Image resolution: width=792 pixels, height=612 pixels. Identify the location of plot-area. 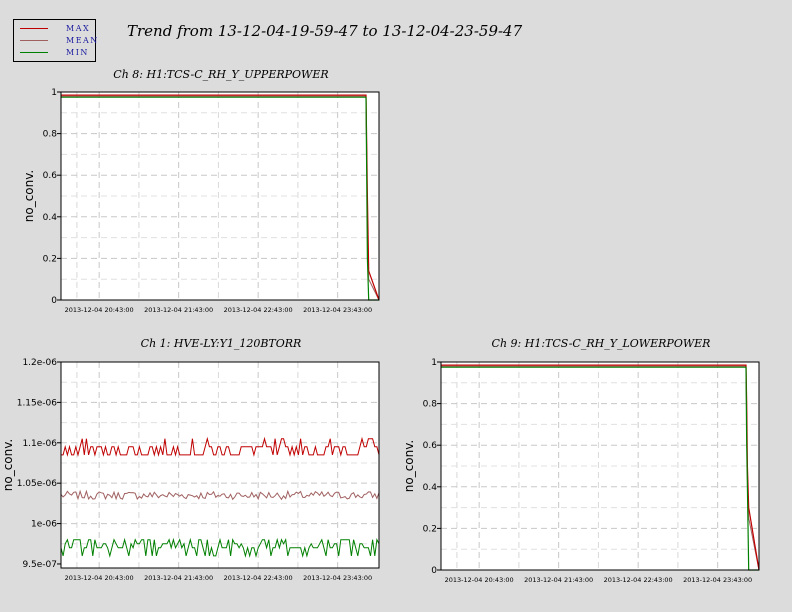
(220, 465).